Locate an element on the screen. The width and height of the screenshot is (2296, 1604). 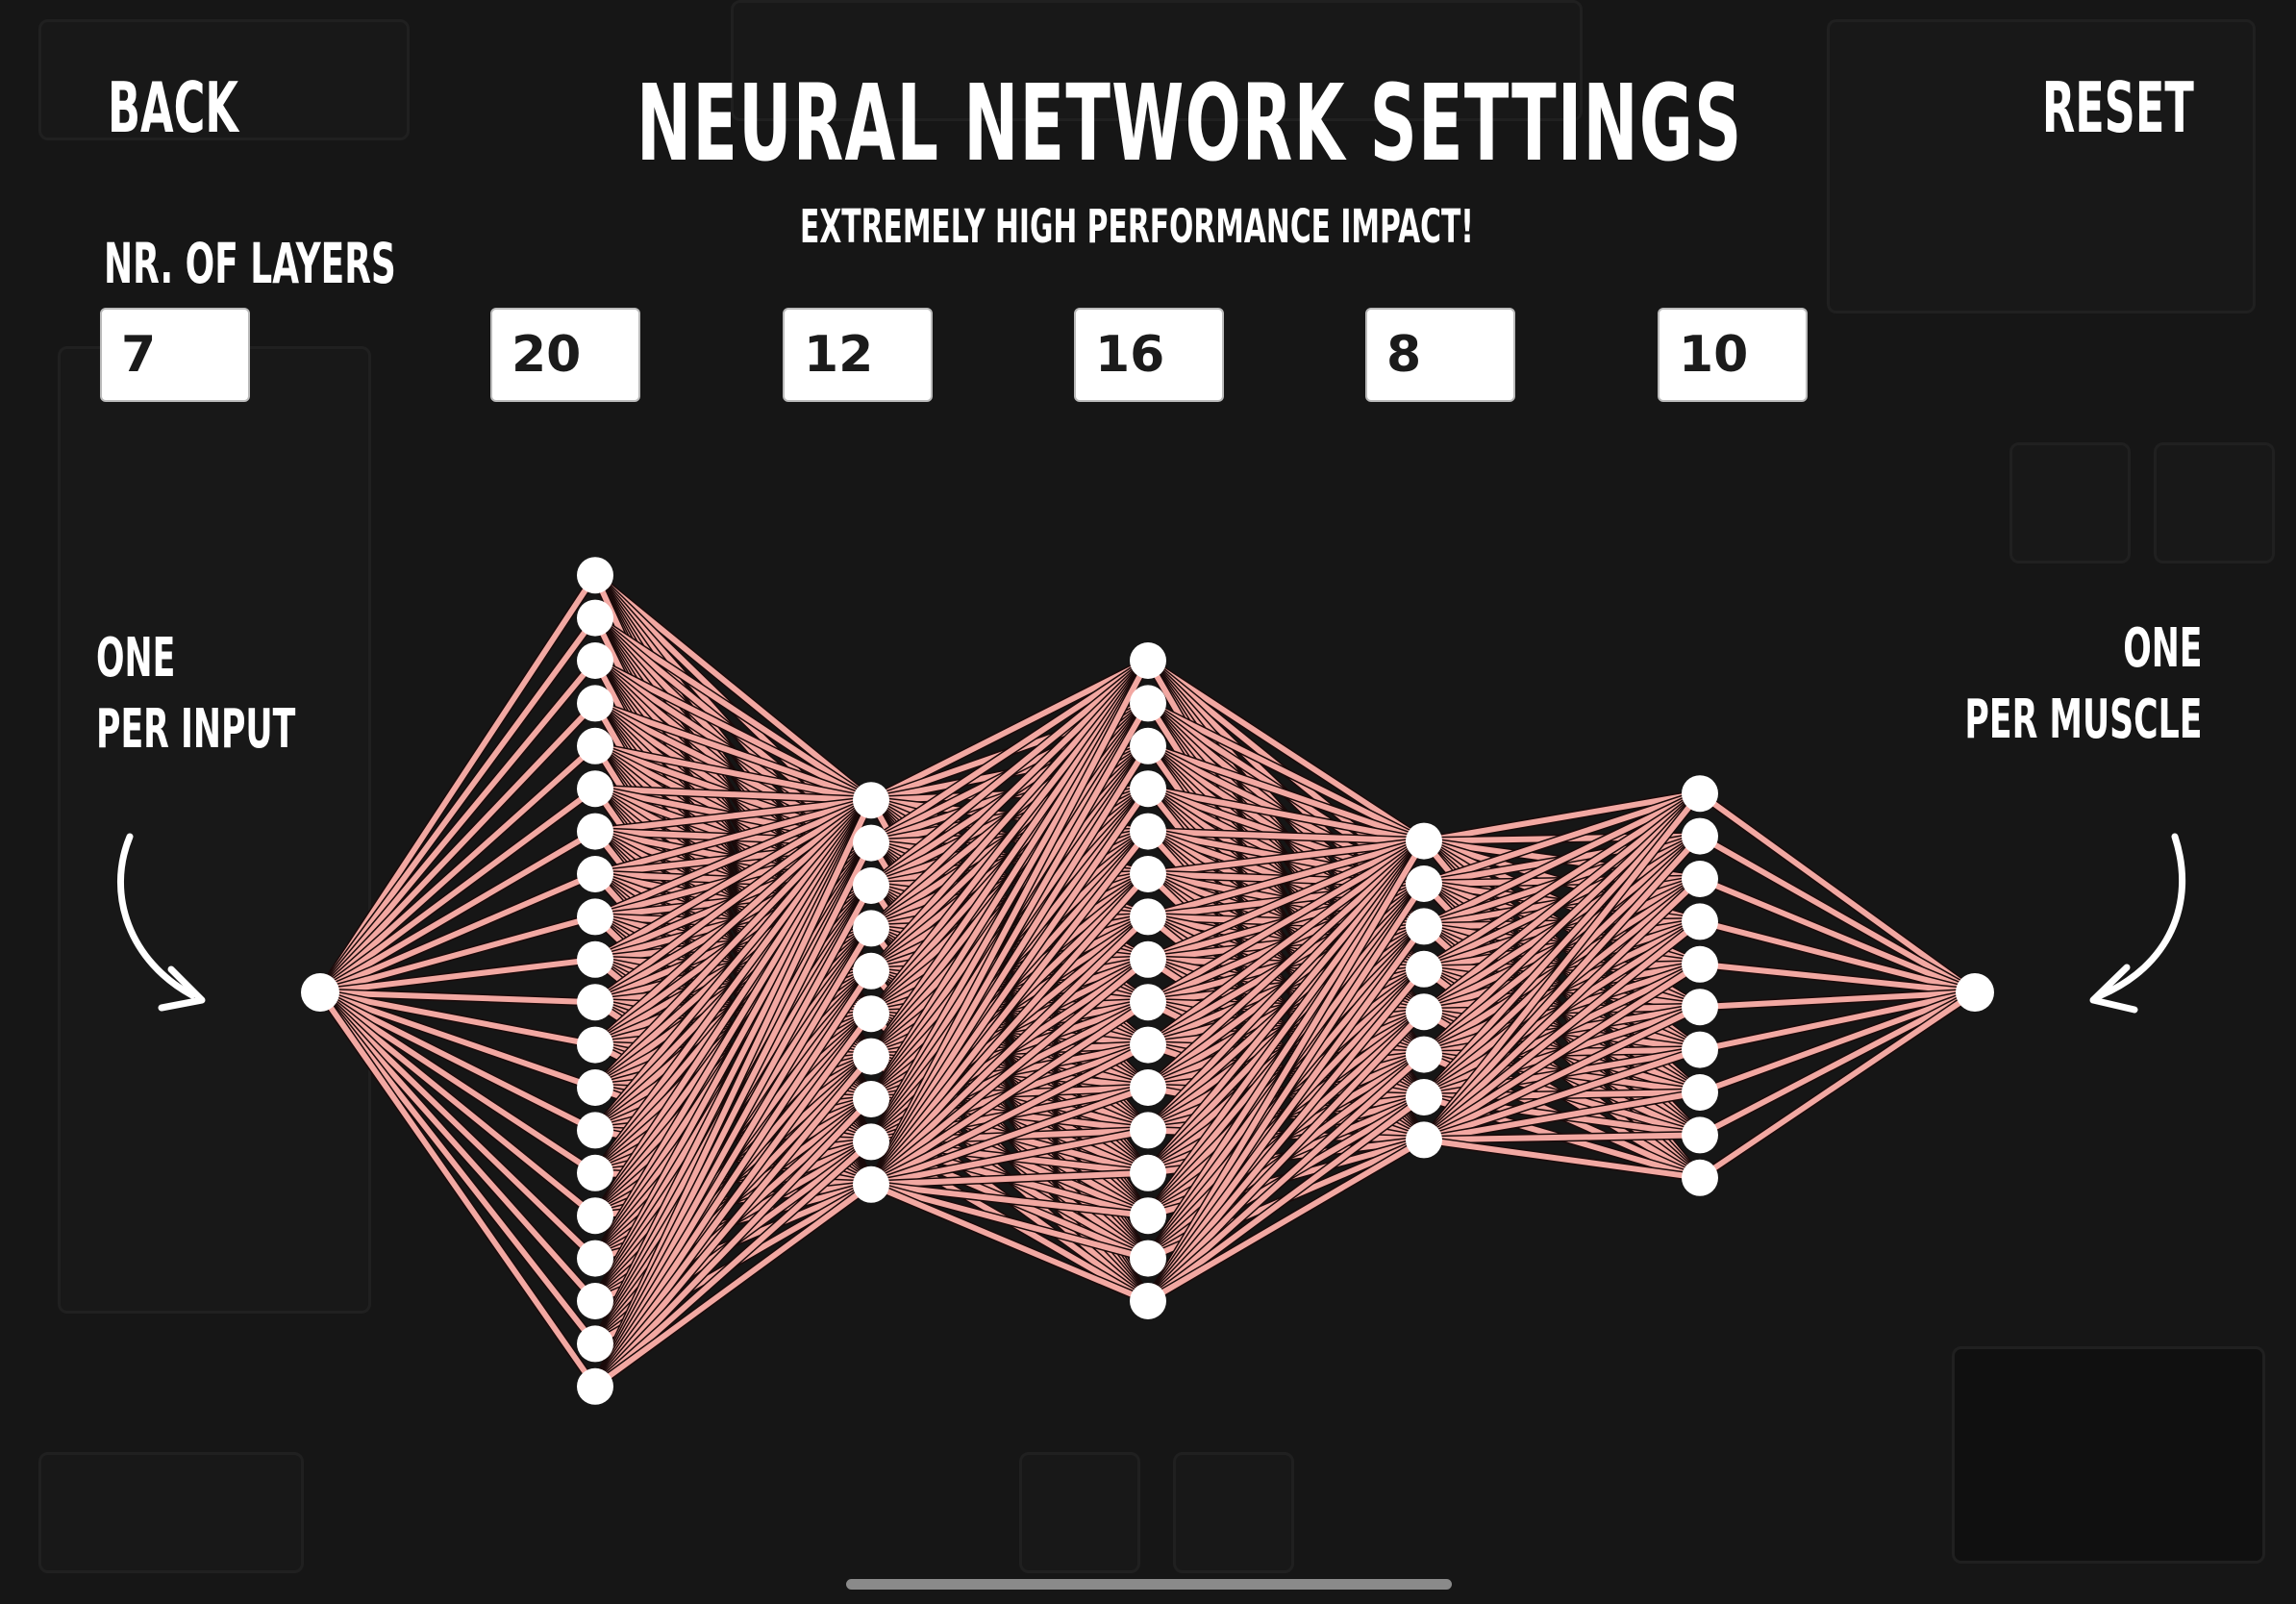
home-indicator is located at coordinates (1149, 1584).